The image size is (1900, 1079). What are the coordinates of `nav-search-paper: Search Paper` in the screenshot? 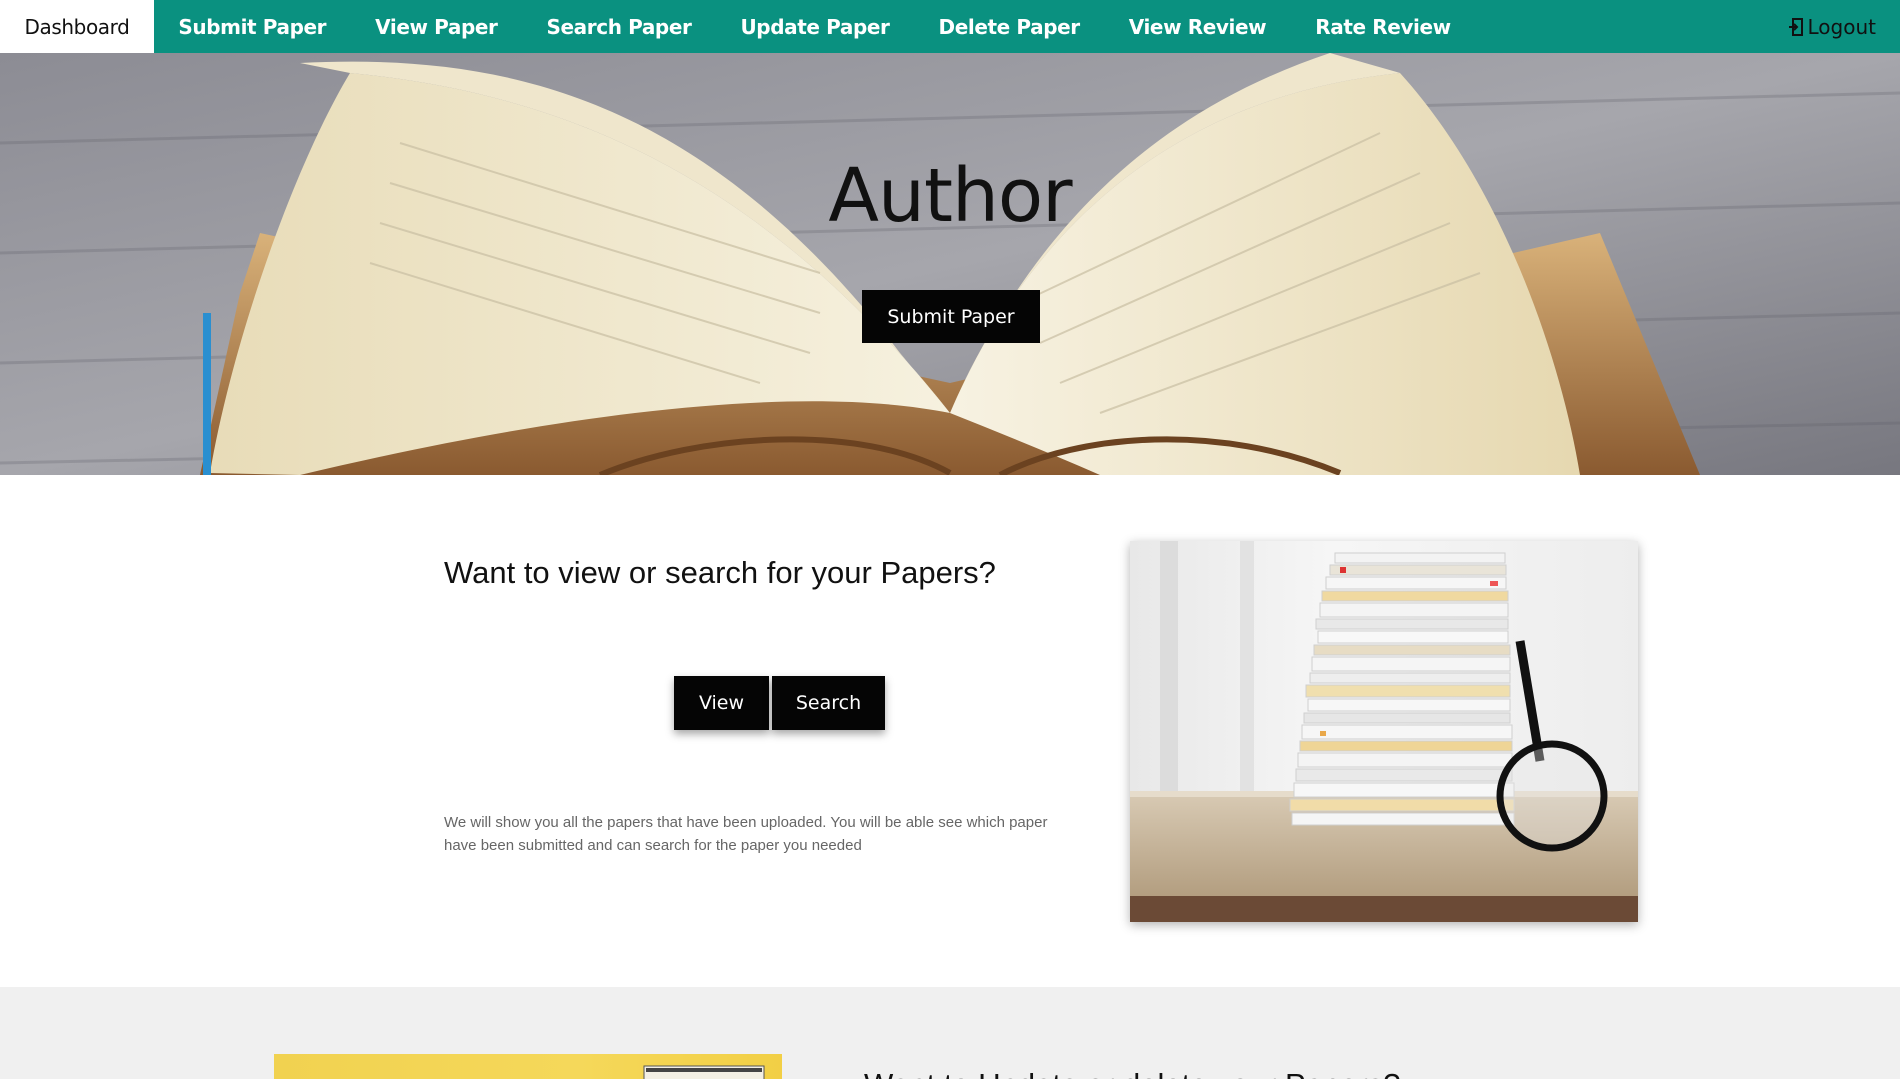 It's located at (619, 26).